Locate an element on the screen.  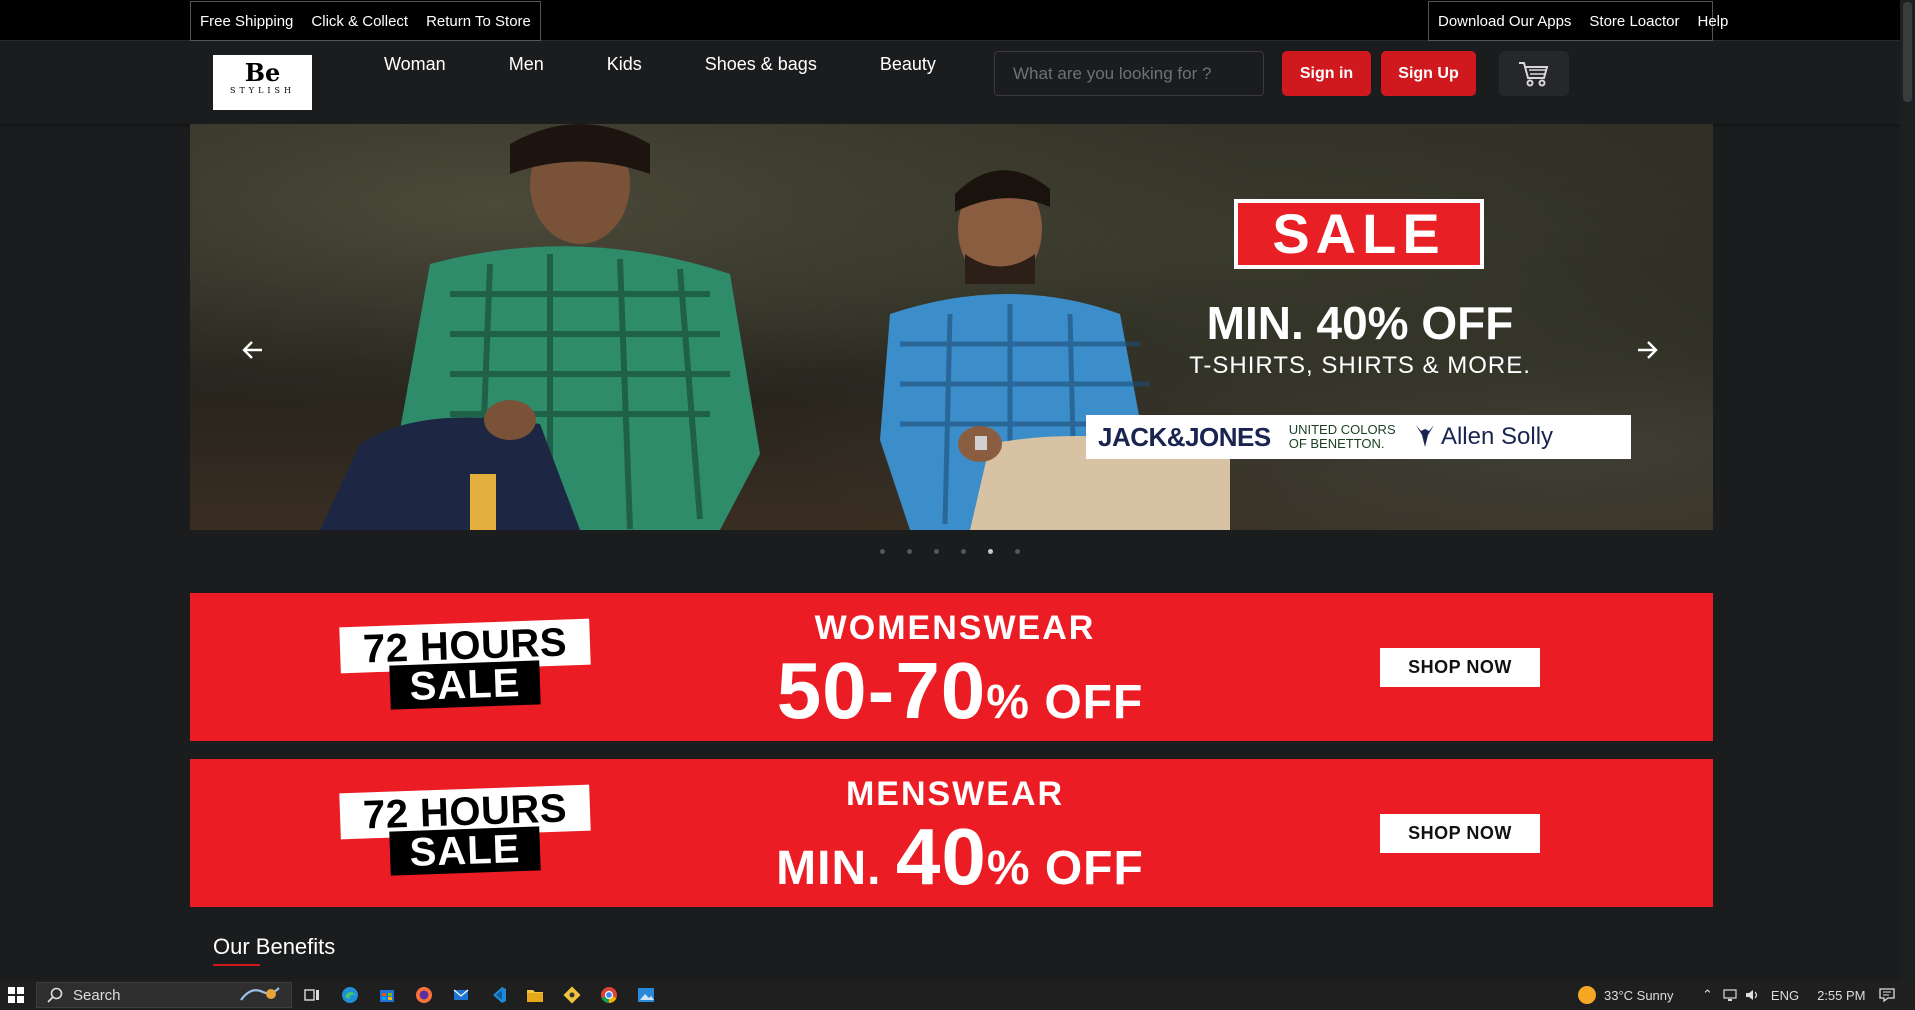
main-nav: Woman Men Kids Shoes & bags Beauty is located at coordinates (691, 64).